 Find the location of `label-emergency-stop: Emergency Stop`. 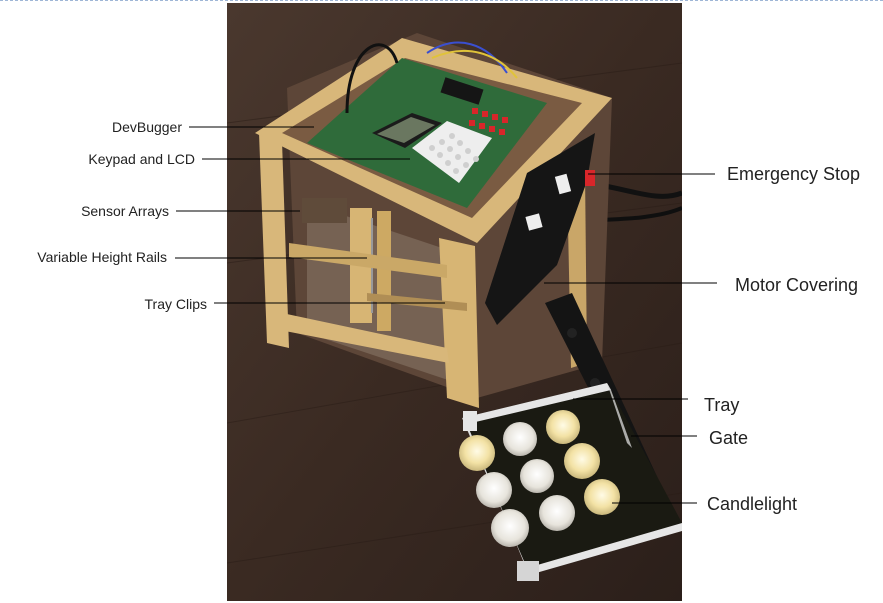

label-emergency-stop: Emergency Stop is located at coordinates (794, 174).